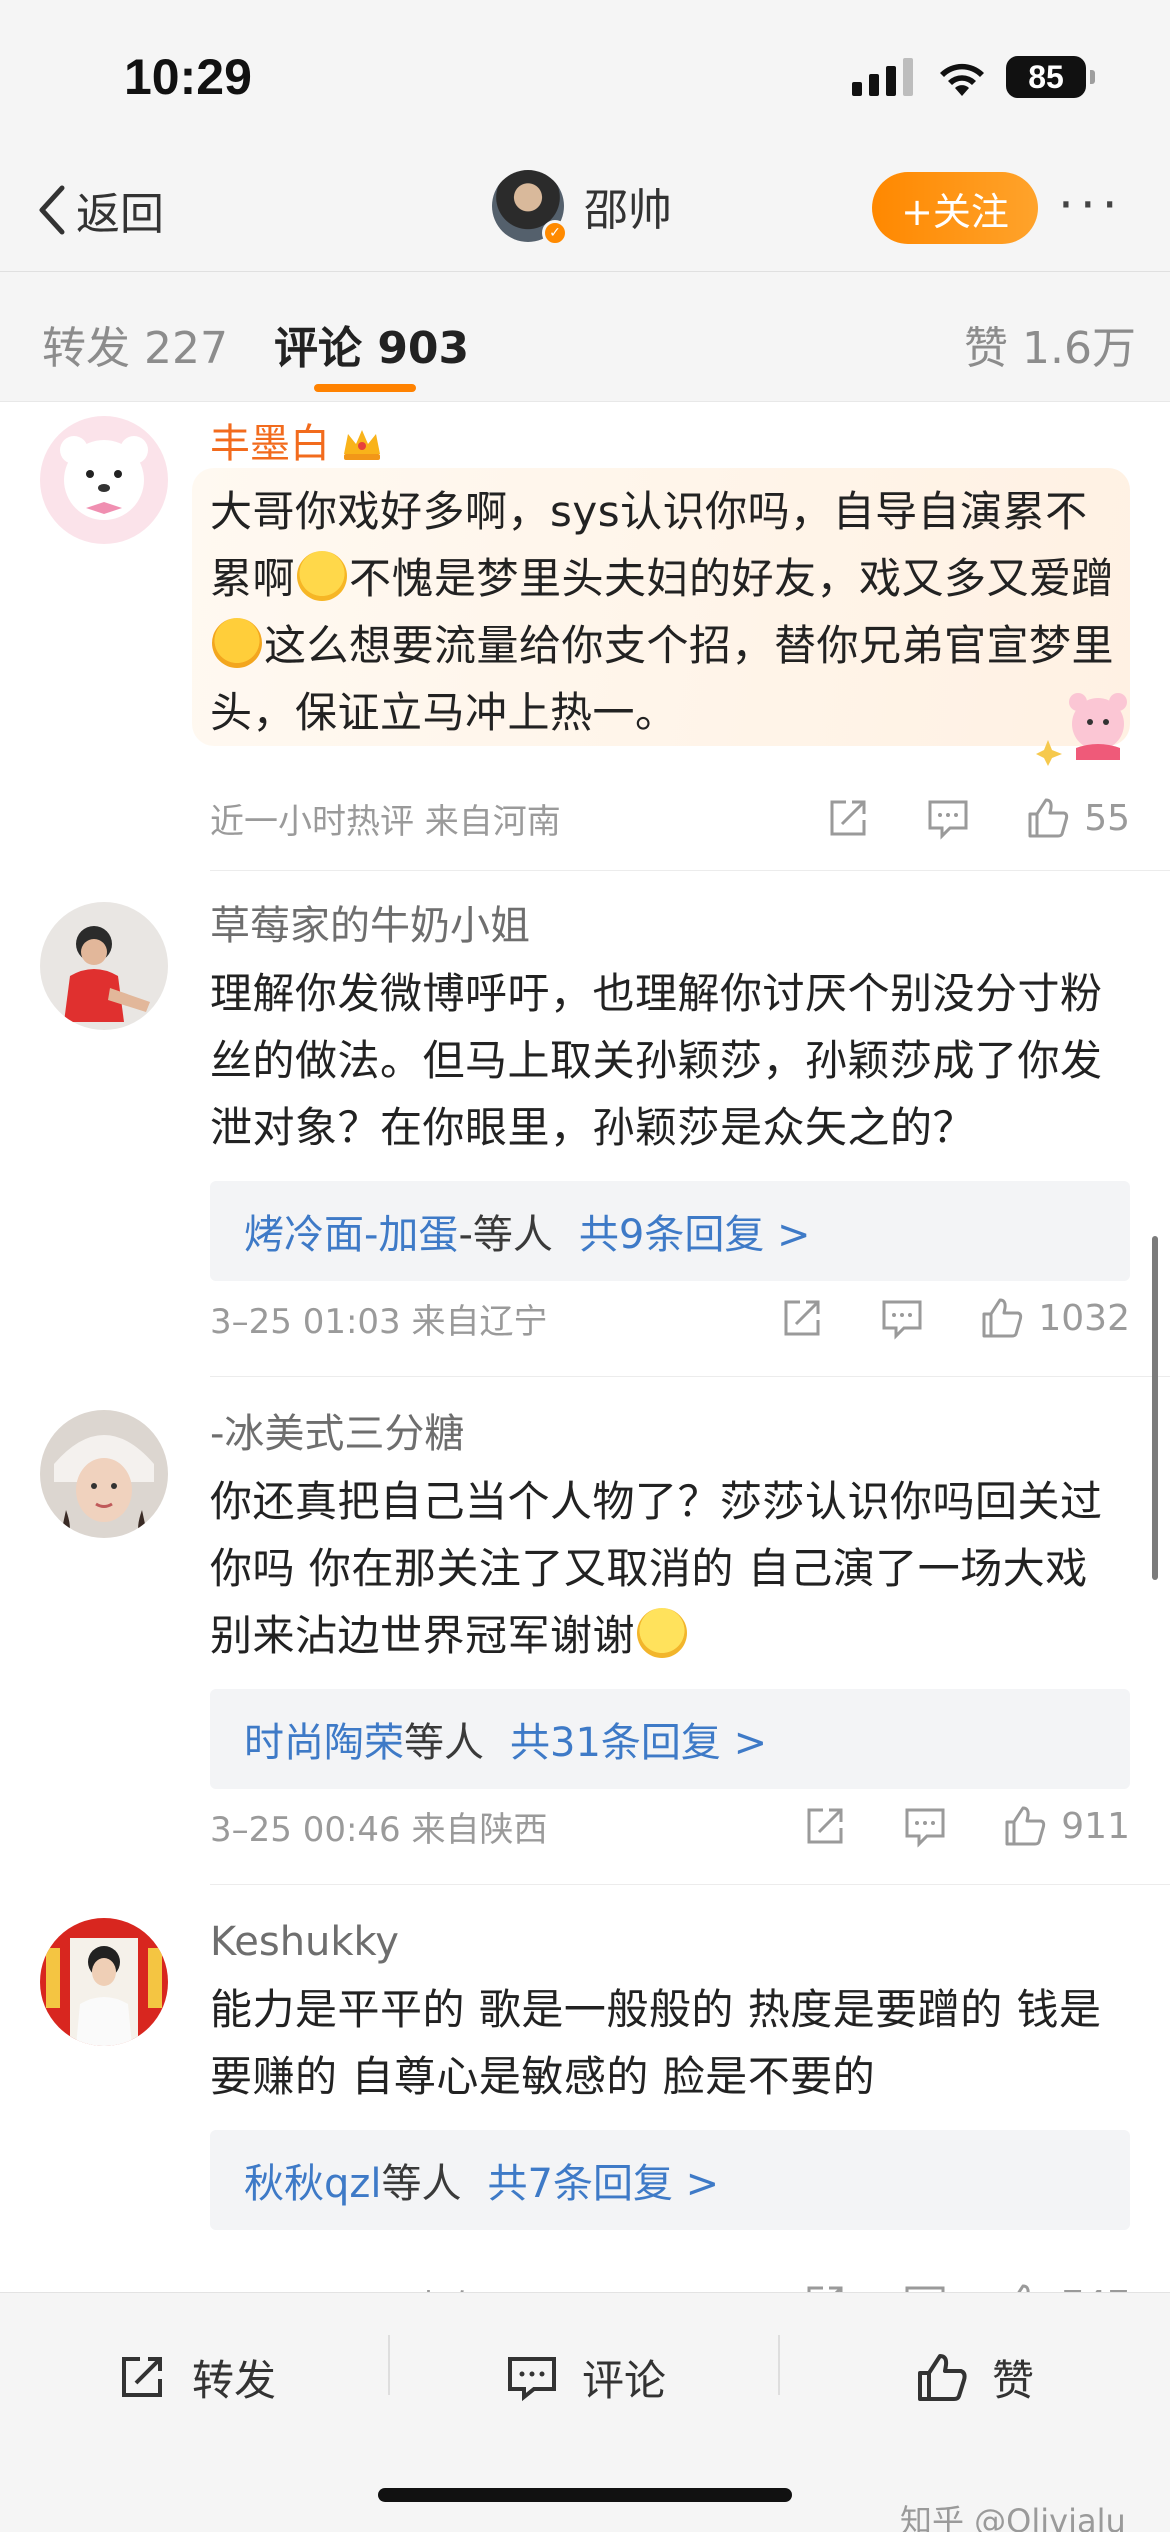  I want to click on smirk-emoji-icon, so click(322, 576).